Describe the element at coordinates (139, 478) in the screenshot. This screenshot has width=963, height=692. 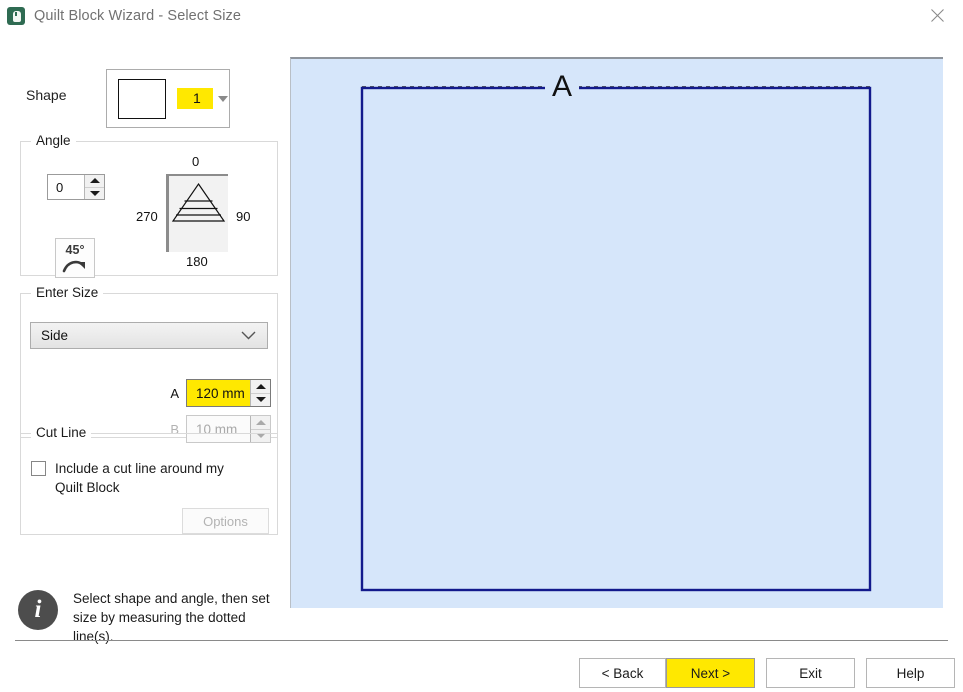
I see `cut-line-checkbox-label: Include a cut line around my Quilt Block` at that location.